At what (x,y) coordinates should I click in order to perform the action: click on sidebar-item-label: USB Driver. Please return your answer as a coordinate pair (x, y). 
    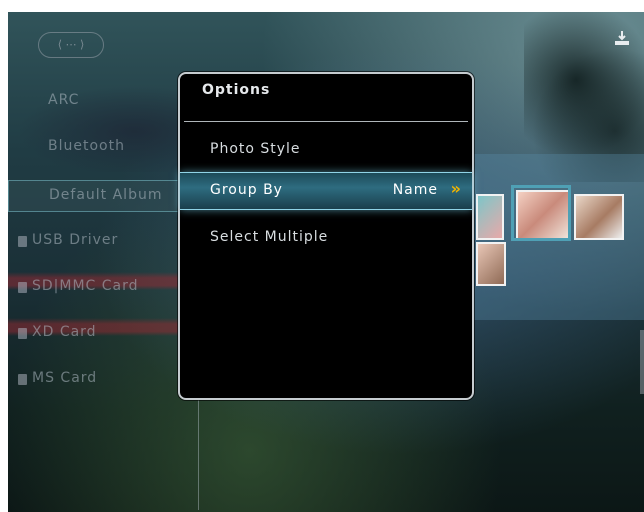
    Looking at the image, I should click on (75, 240).